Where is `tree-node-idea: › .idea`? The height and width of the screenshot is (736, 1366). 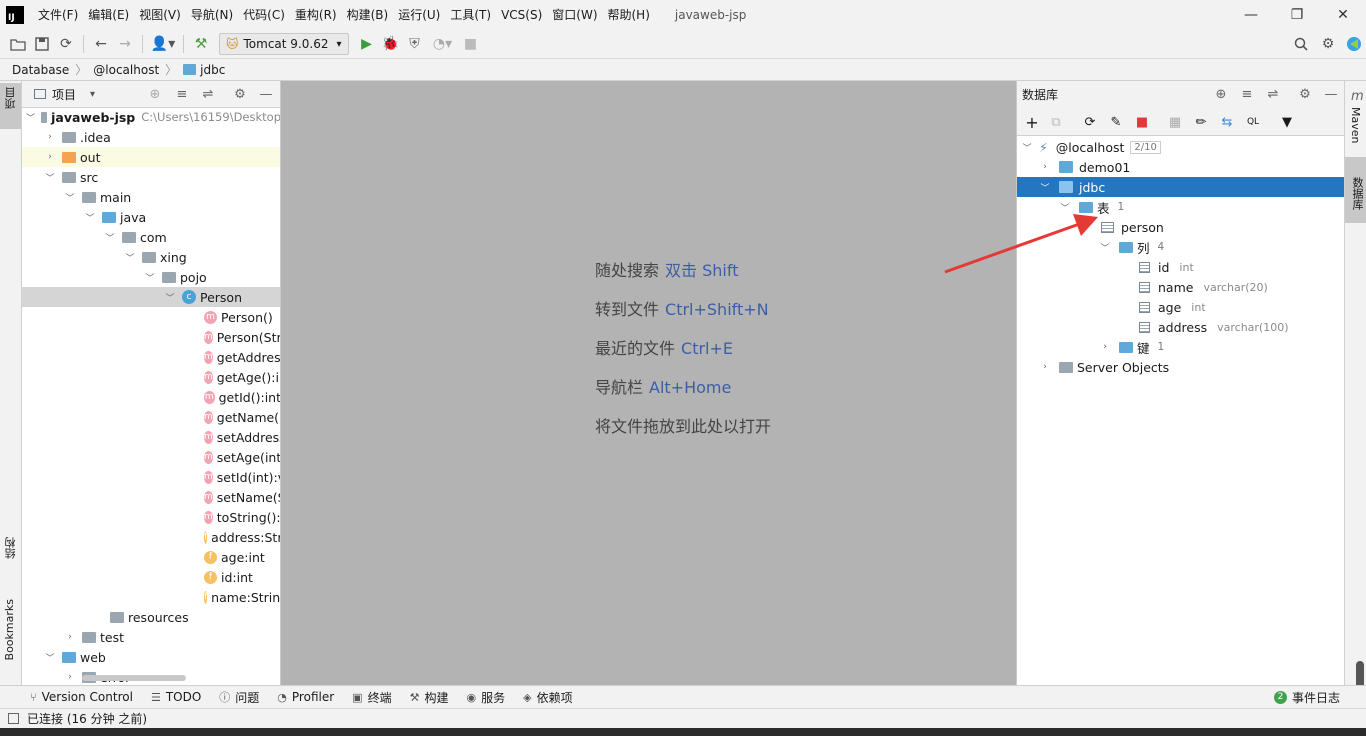 tree-node-idea: › .idea is located at coordinates (151, 137).